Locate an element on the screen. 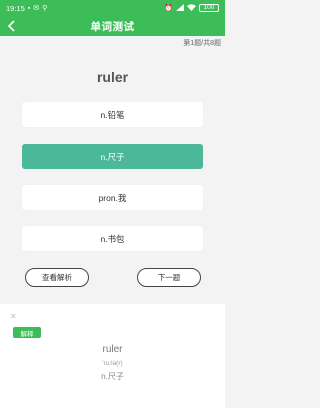 This screenshot has width=320, height=408. status-bar: 19:15 ▪ ✉ ⚲ ⏰ 100 is located at coordinates (112, 8).